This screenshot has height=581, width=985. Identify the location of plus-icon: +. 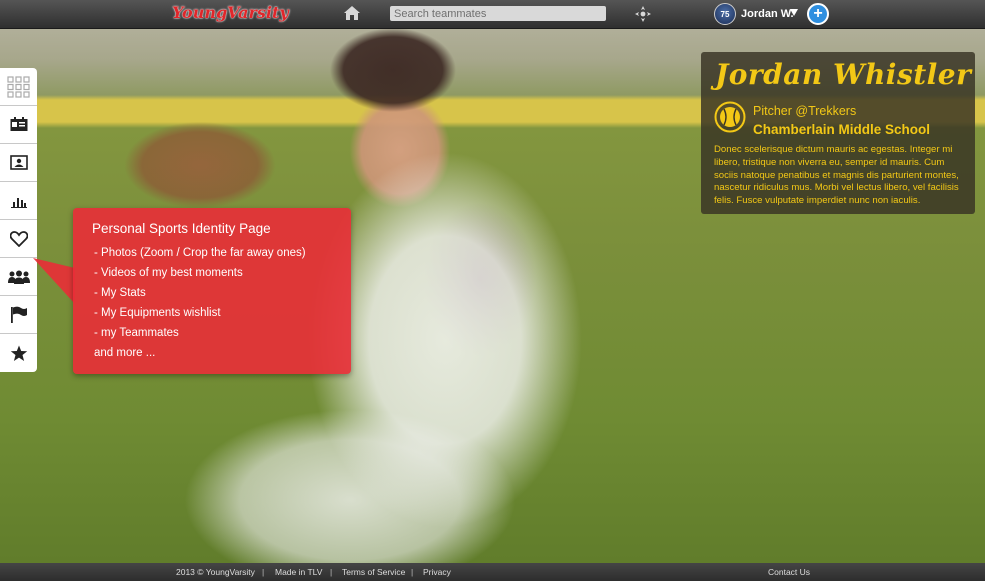
(818, 14).